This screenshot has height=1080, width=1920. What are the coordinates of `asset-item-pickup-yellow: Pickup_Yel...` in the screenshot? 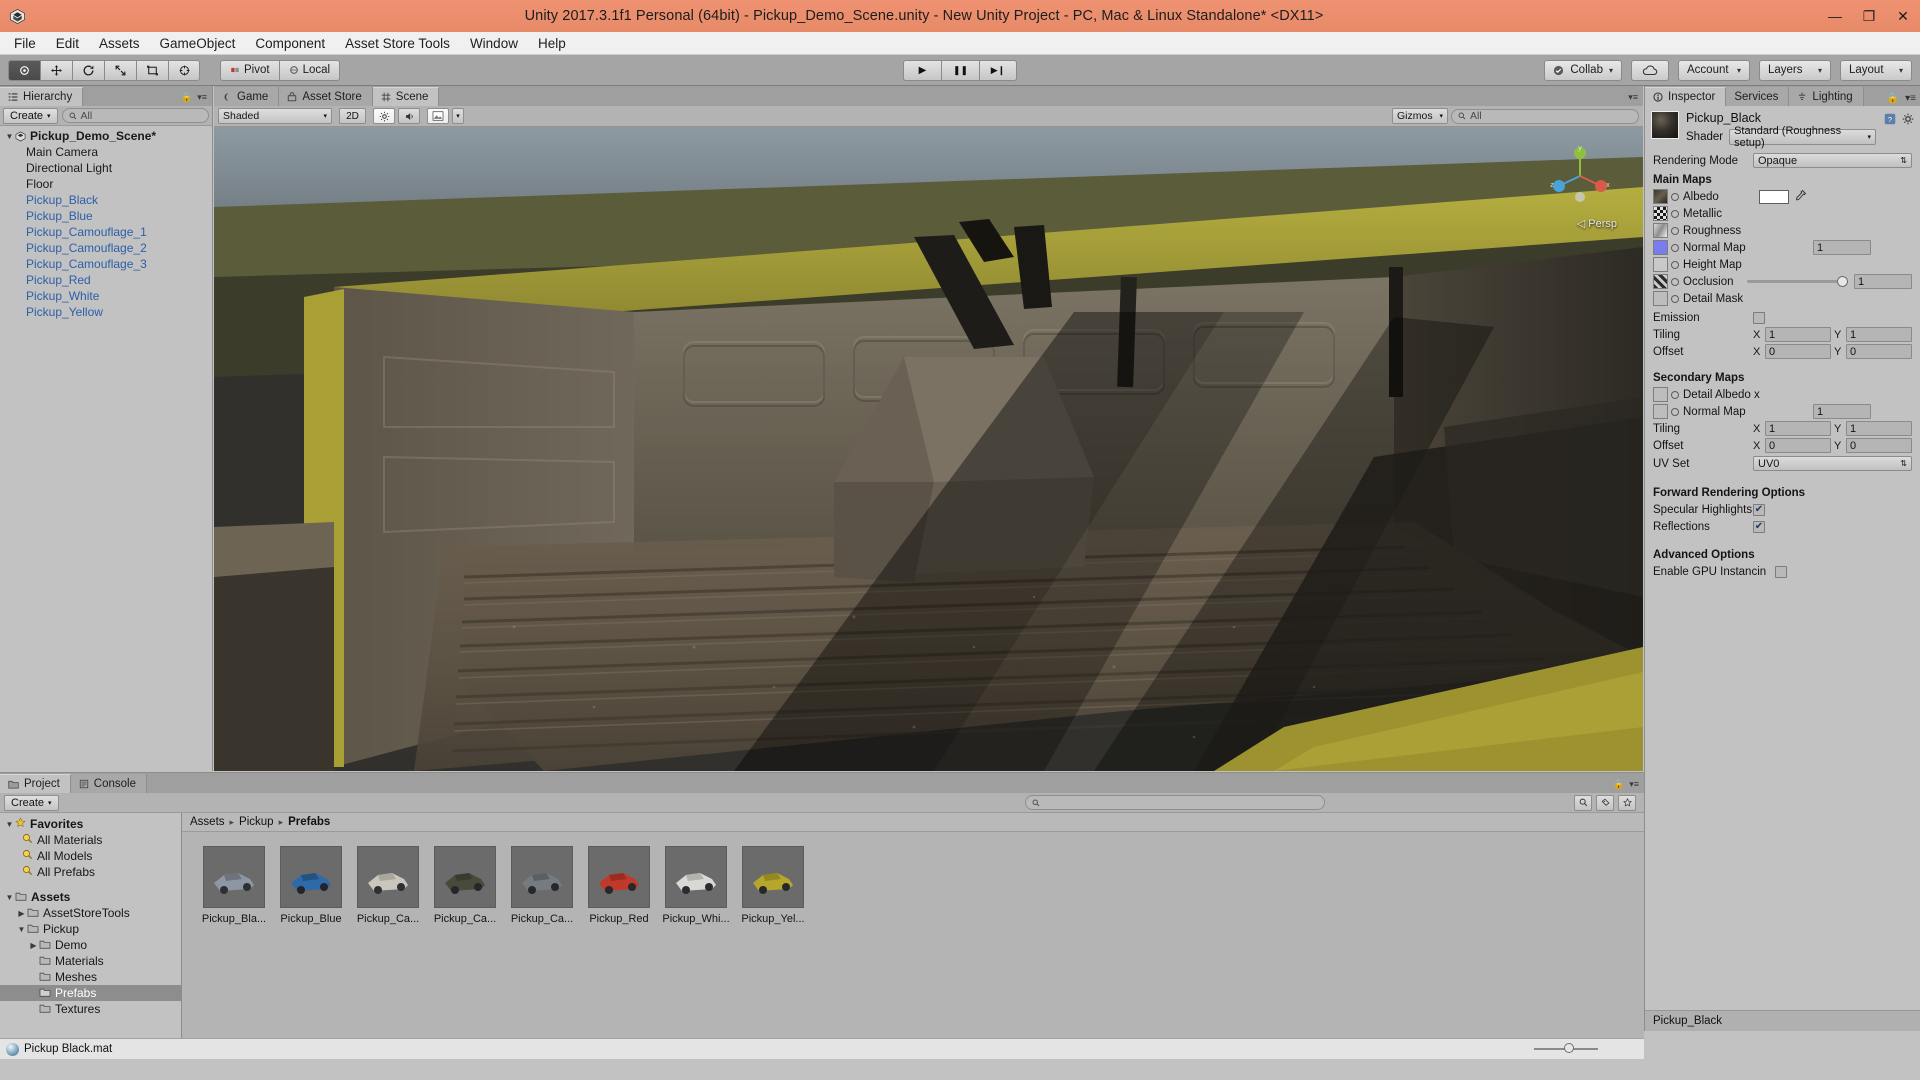 It's located at (773, 885).